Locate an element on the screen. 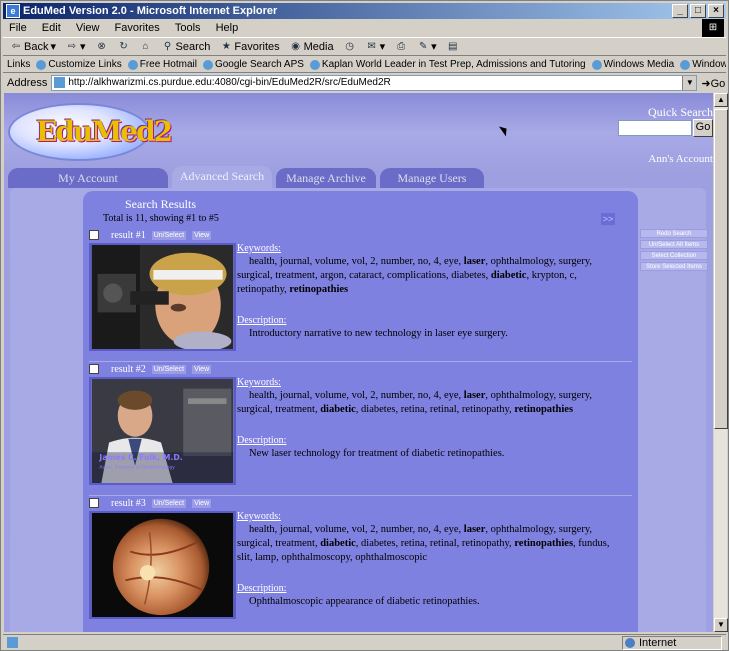 Image resolution: width=729 pixels, height=651 pixels. maximize-button: □ is located at coordinates (698, 11).